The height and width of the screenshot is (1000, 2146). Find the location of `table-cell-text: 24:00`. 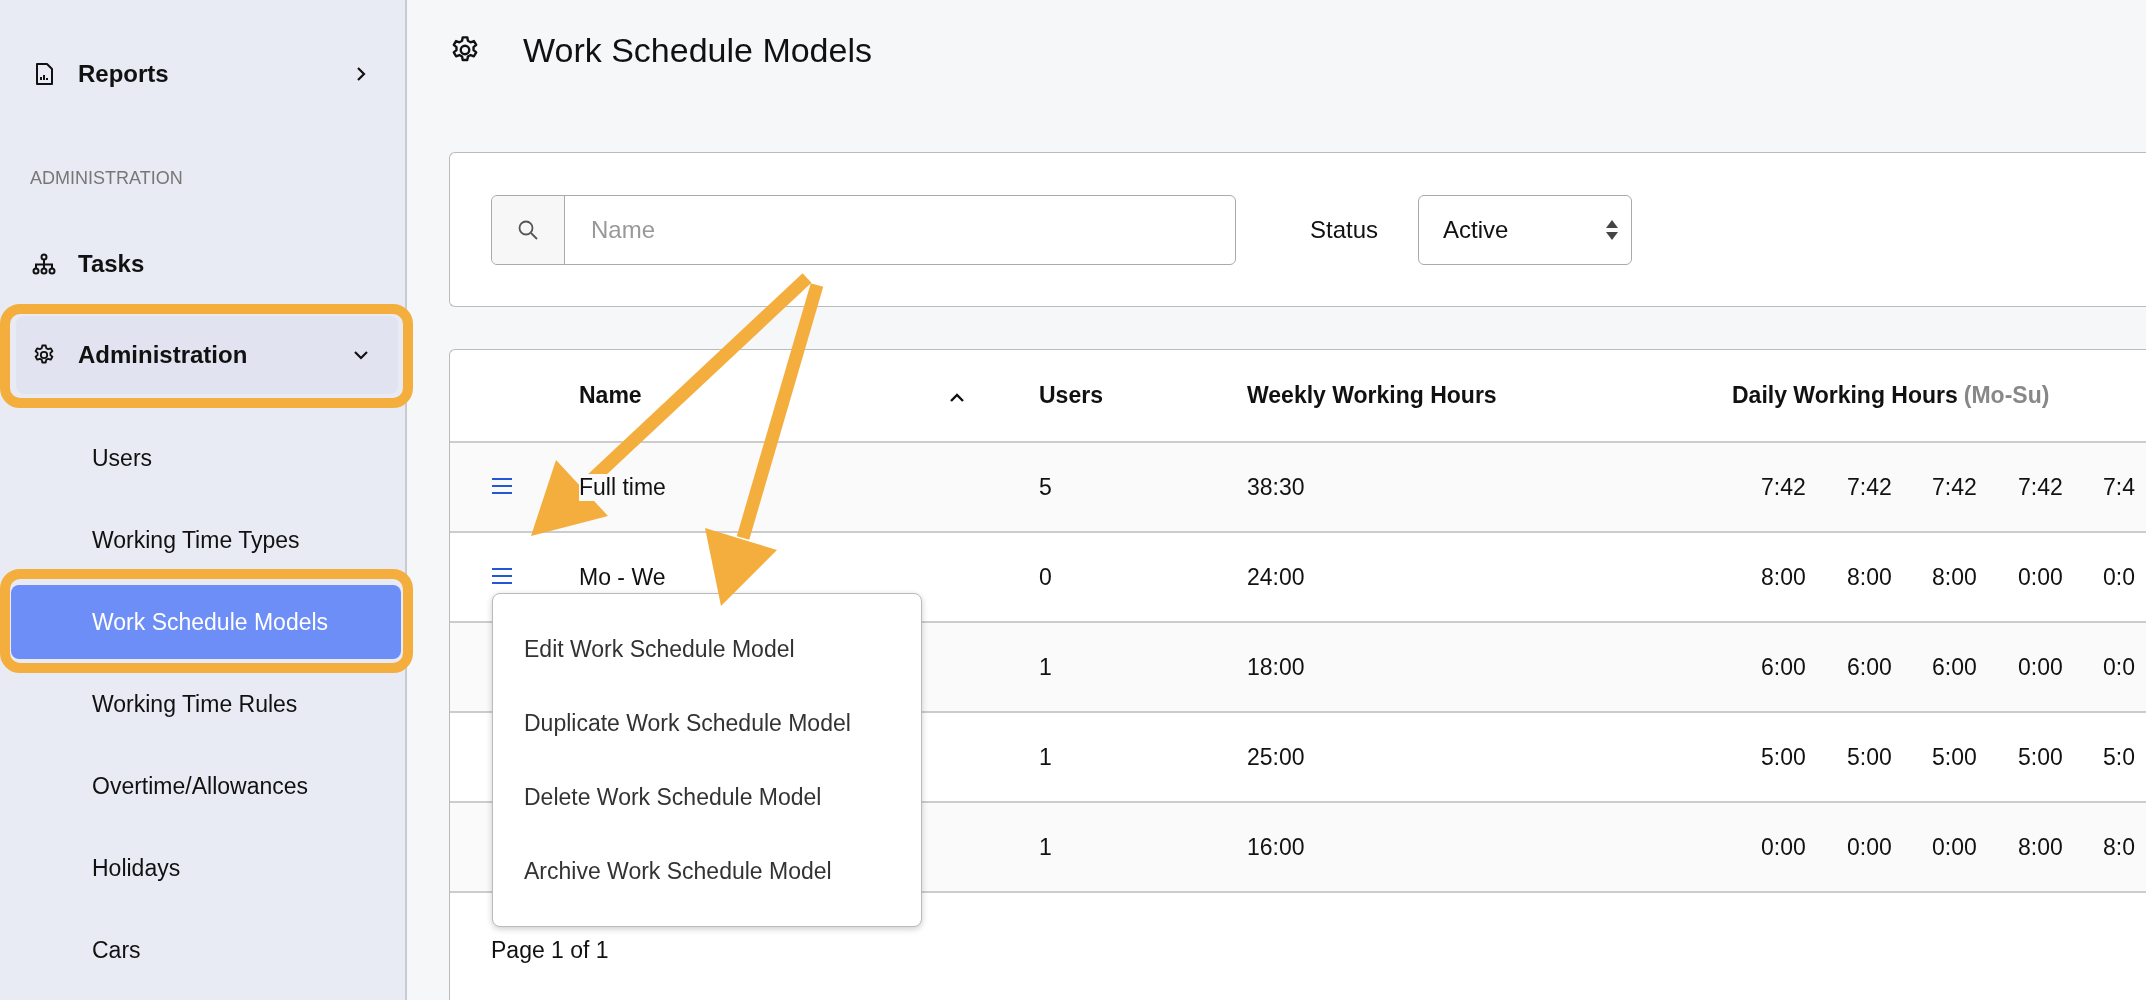

table-cell-text: 24:00 is located at coordinates (1276, 577).